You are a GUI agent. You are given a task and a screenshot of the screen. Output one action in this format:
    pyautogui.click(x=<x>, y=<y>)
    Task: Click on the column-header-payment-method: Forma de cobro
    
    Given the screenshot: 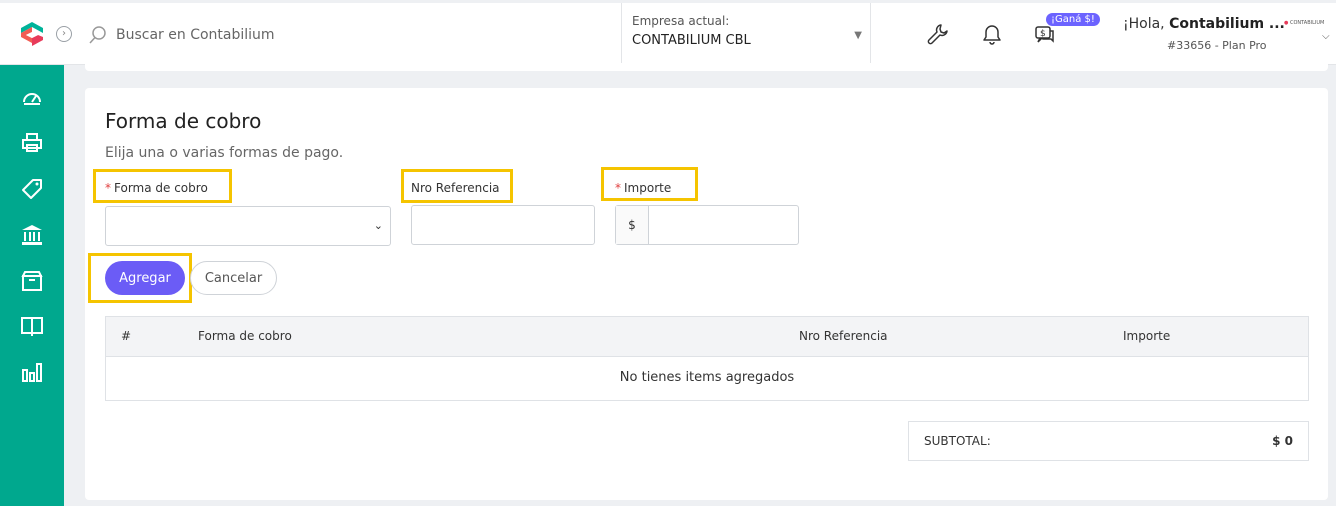 What is the action you would take?
    pyautogui.click(x=245, y=336)
    